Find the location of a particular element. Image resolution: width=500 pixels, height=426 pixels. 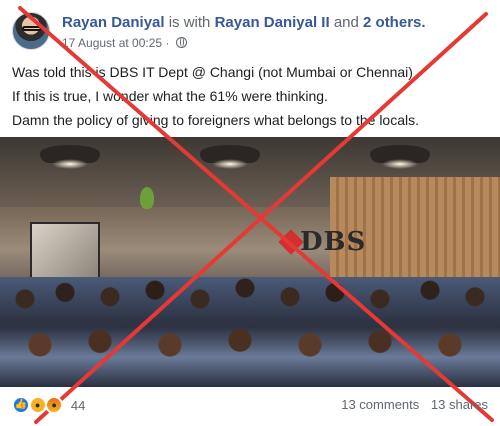

plant is located at coordinates (147, 198).